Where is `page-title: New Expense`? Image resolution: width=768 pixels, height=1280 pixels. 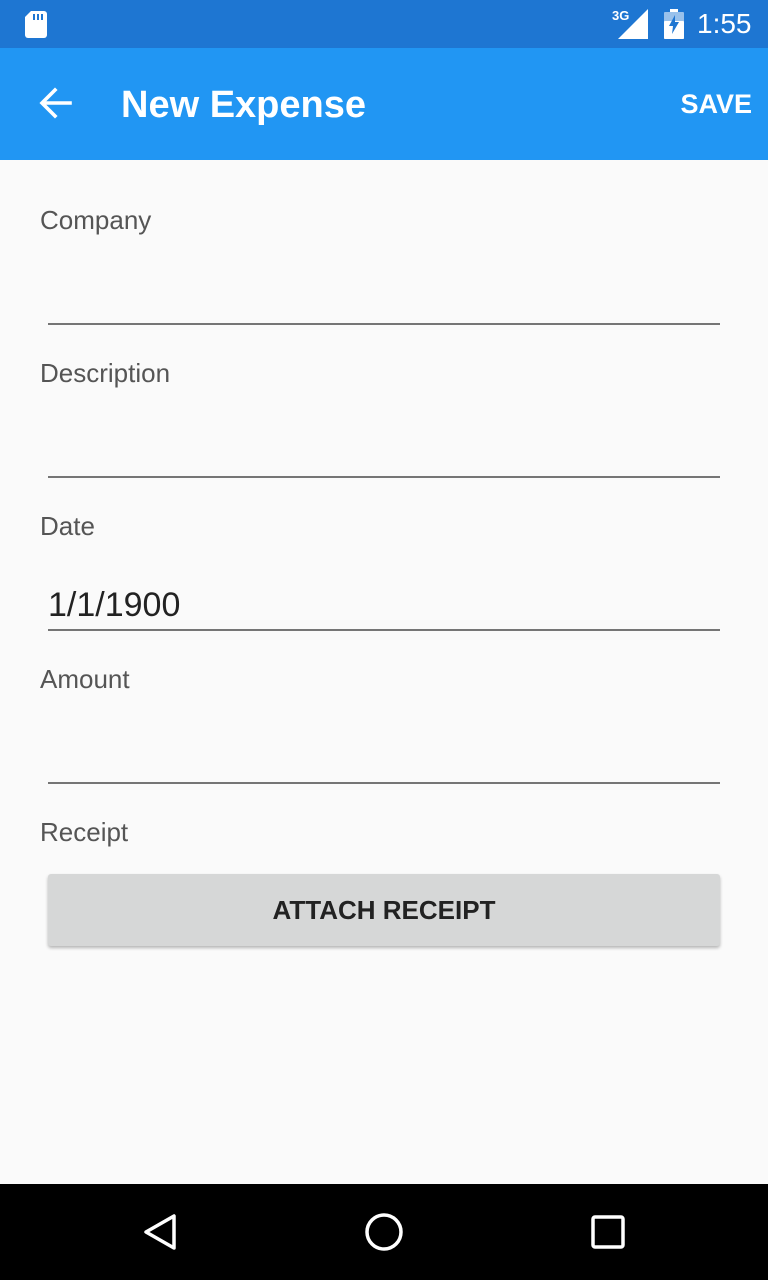
page-title: New Expense is located at coordinates (243, 105).